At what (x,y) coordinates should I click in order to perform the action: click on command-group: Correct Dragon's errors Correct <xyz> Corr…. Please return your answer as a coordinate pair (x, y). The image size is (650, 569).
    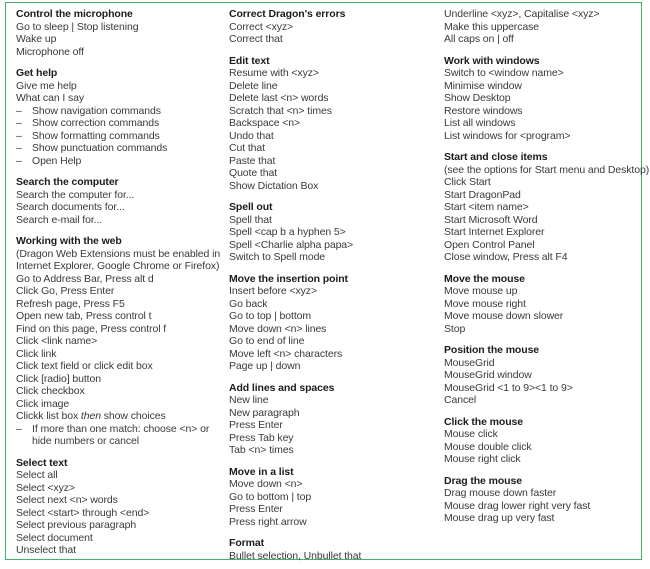
    Looking at the image, I should click on (335, 27).